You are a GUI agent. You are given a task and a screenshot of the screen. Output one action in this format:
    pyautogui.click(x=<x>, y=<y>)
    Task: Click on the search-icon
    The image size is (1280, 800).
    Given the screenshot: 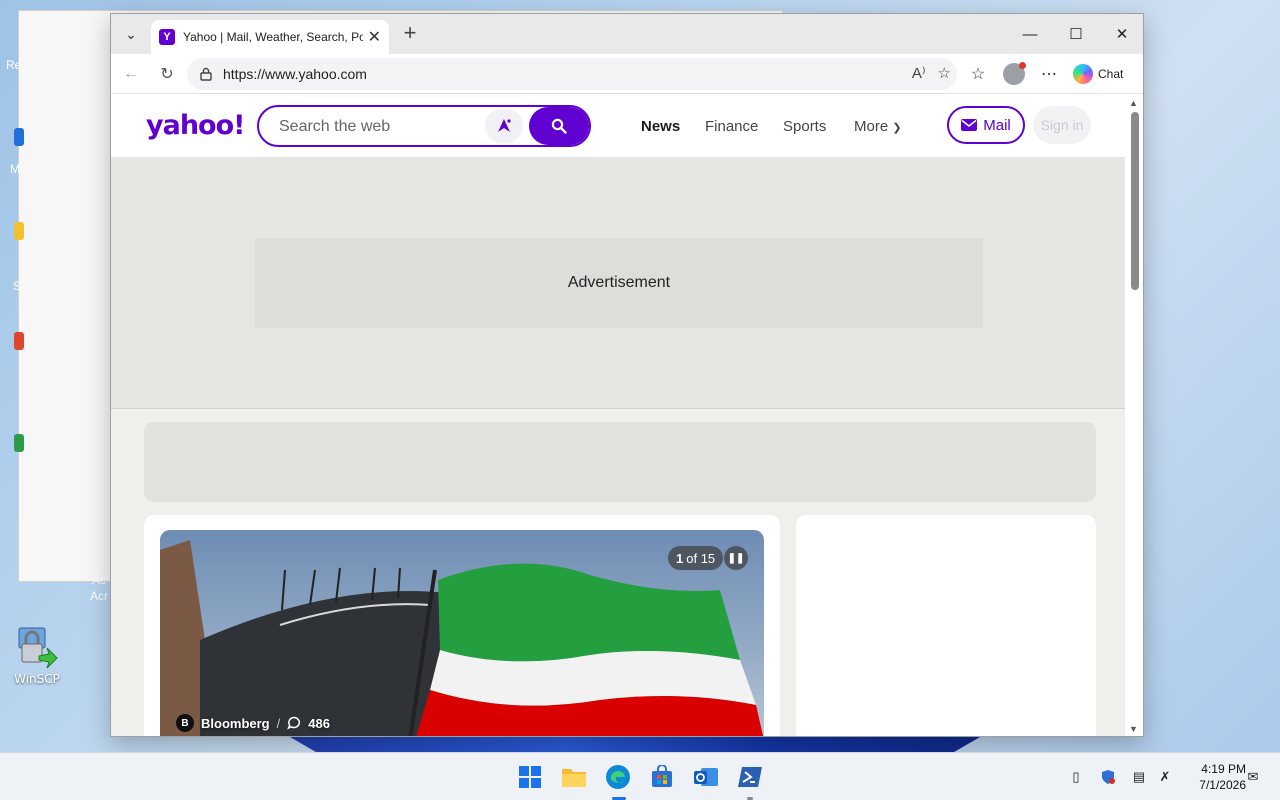 What is the action you would take?
    pyautogui.click(x=559, y=126)
    